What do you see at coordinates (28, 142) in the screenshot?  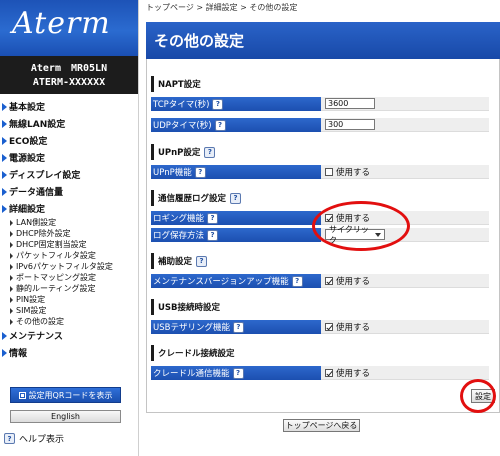 I see `sidebar-item-label: ECO設定` at bounding box center [28, 142].